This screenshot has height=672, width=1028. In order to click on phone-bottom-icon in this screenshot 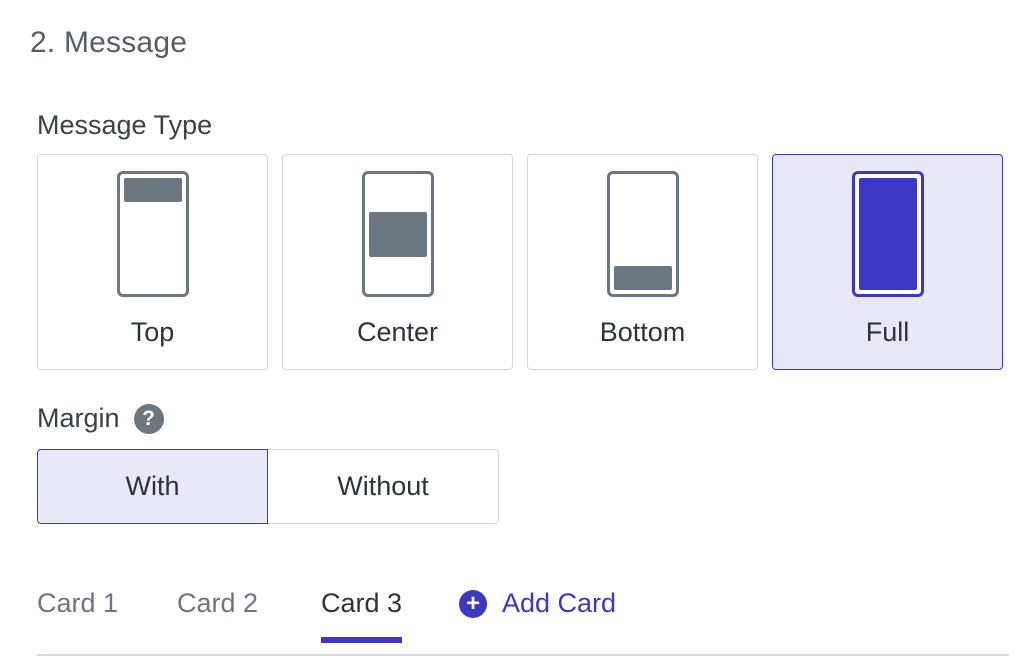, I will do `click(642, 234)`.